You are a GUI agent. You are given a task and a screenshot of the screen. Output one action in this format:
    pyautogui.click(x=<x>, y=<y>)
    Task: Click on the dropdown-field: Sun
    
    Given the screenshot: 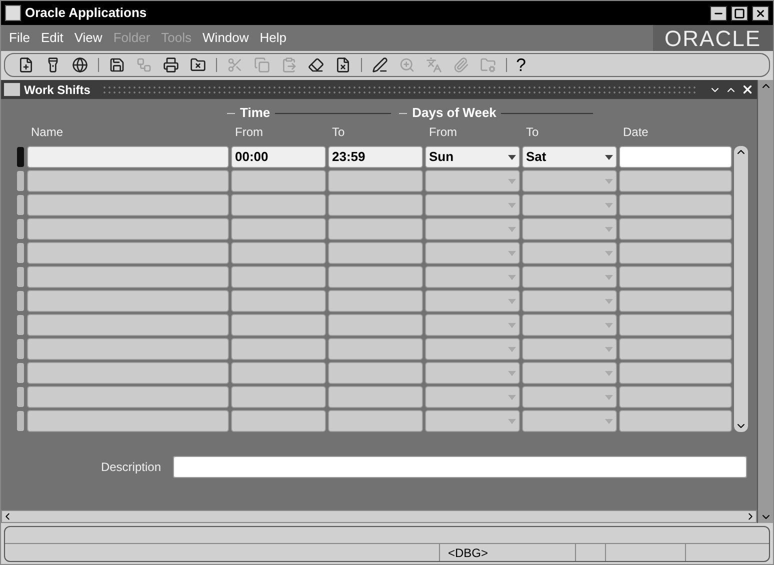 What is the action you would take?
    pyautogui.click(x=472, y=157)
    